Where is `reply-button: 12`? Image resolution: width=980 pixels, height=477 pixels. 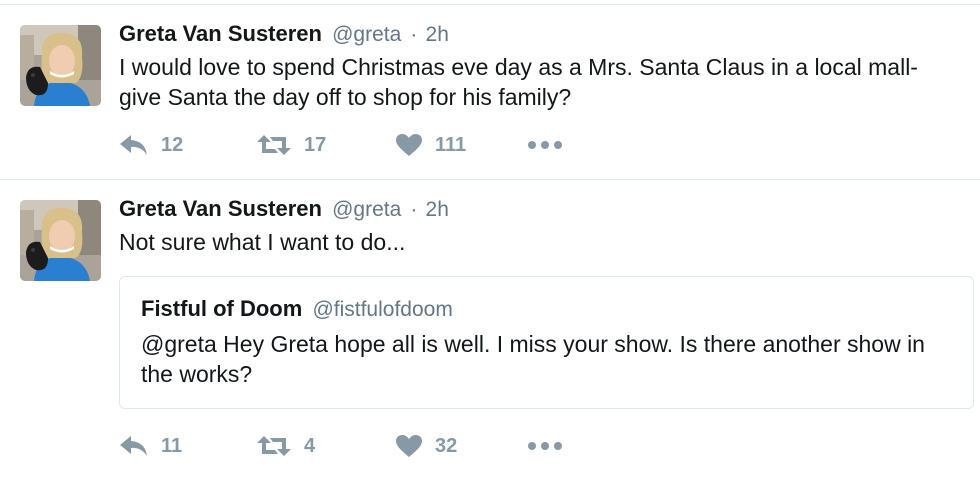
reply-button: 12 is located at coordinates (151, 145).